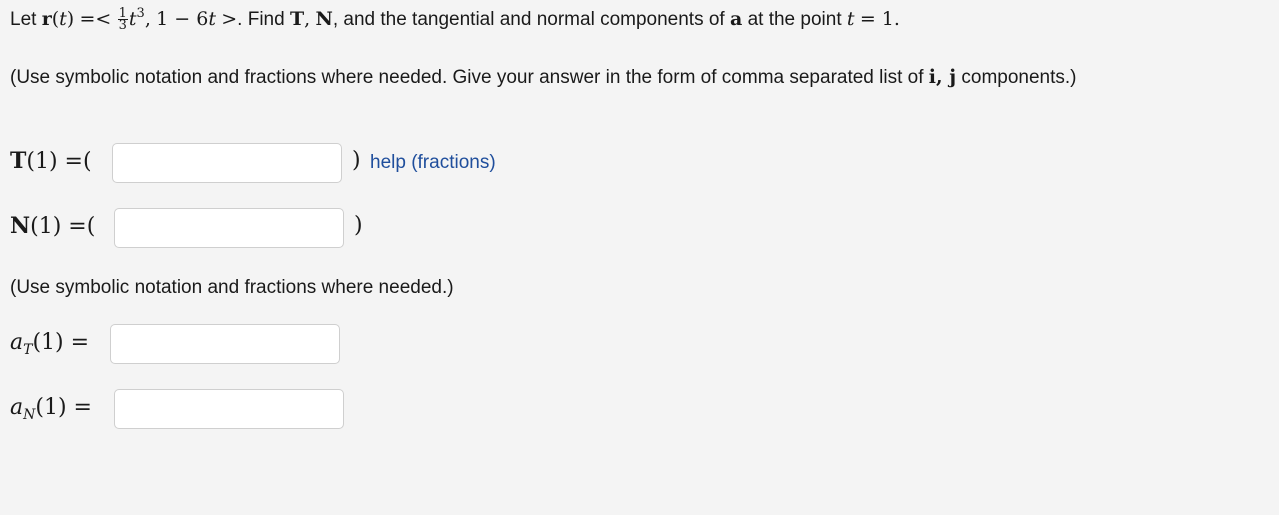 This screenshot has height=515, width=1279. What do you see at coordinates (182, 19) in the screenshot?
I see `second-component: 1 − 6` at bounding box center [182, 19].